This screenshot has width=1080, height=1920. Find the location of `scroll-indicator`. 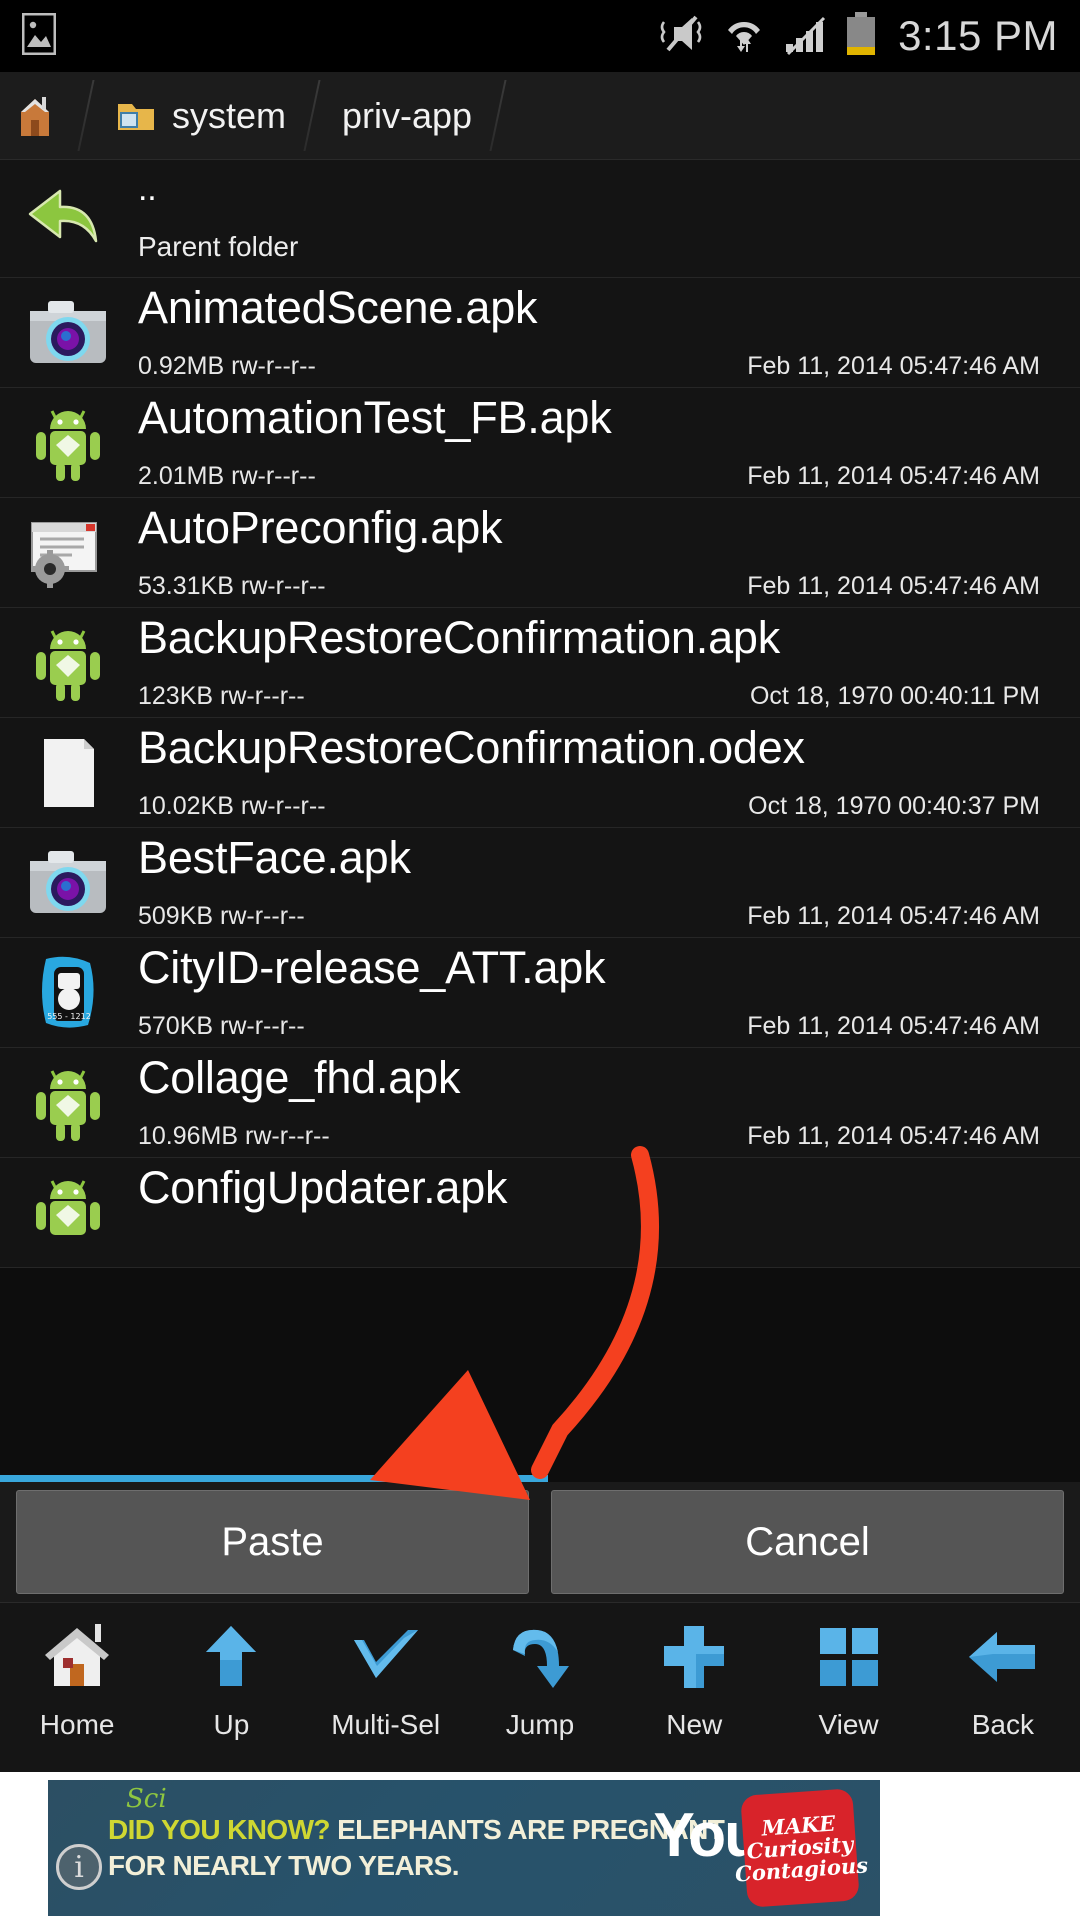

scroll-indicator is located at coordinates (274, 1478).